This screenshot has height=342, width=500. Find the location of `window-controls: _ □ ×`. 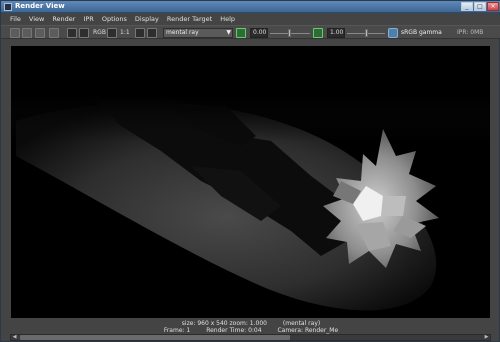

window-controls: _ □ × is located at coordinates (480, 6).